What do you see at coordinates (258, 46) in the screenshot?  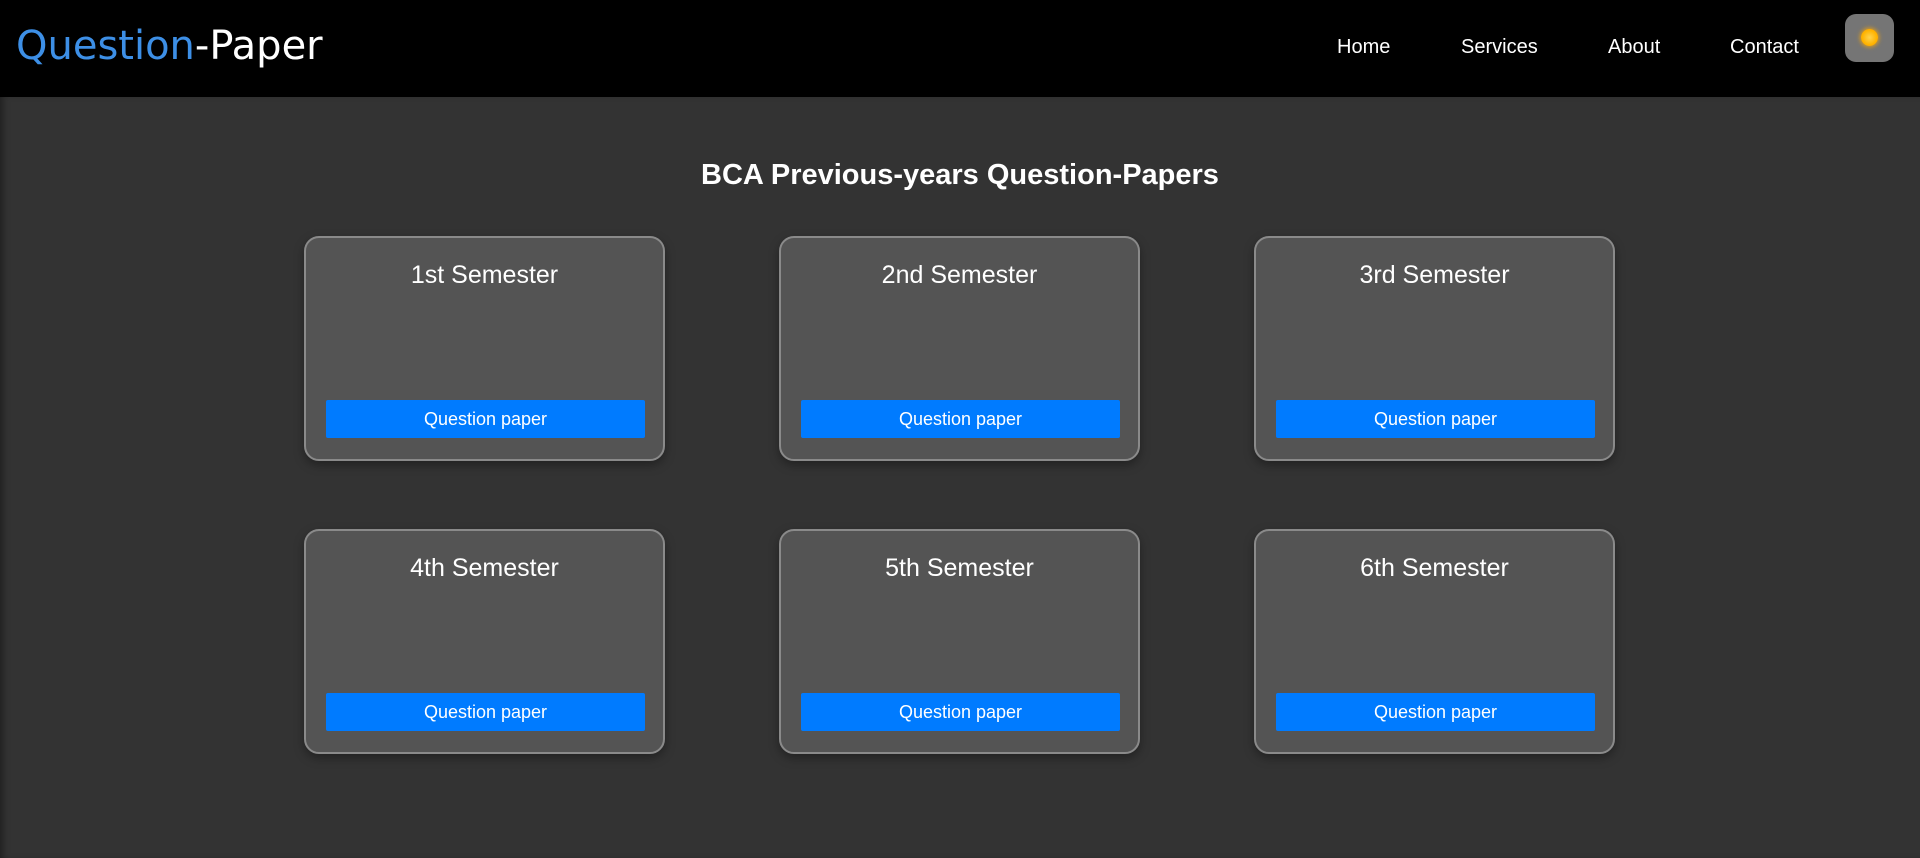 I see `logo-paper-text: -Paper` at bounding box center [258, 46].